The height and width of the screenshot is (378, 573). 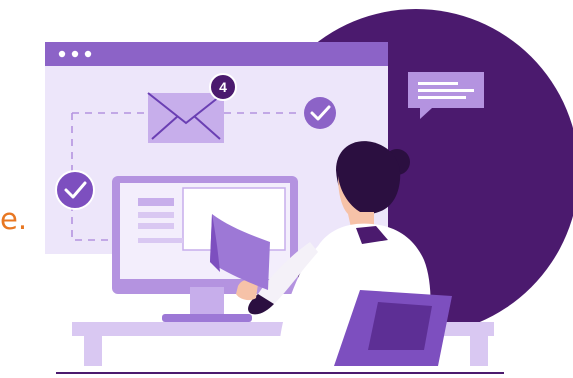 What do you see at coordinates (280, 373) in the screenshot?
I see `floor-line` at bounding box center [280, 373].